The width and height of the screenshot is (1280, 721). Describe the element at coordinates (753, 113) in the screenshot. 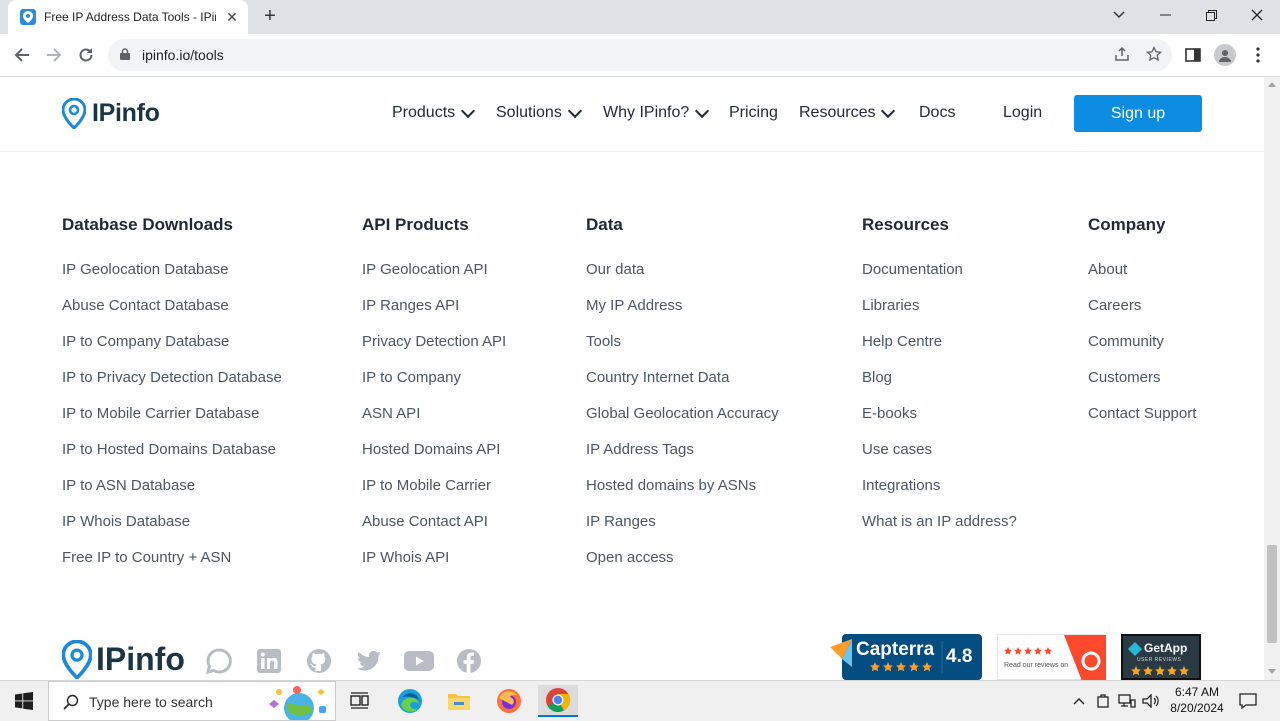

I see `nav-pricing: Pricing` at that location.